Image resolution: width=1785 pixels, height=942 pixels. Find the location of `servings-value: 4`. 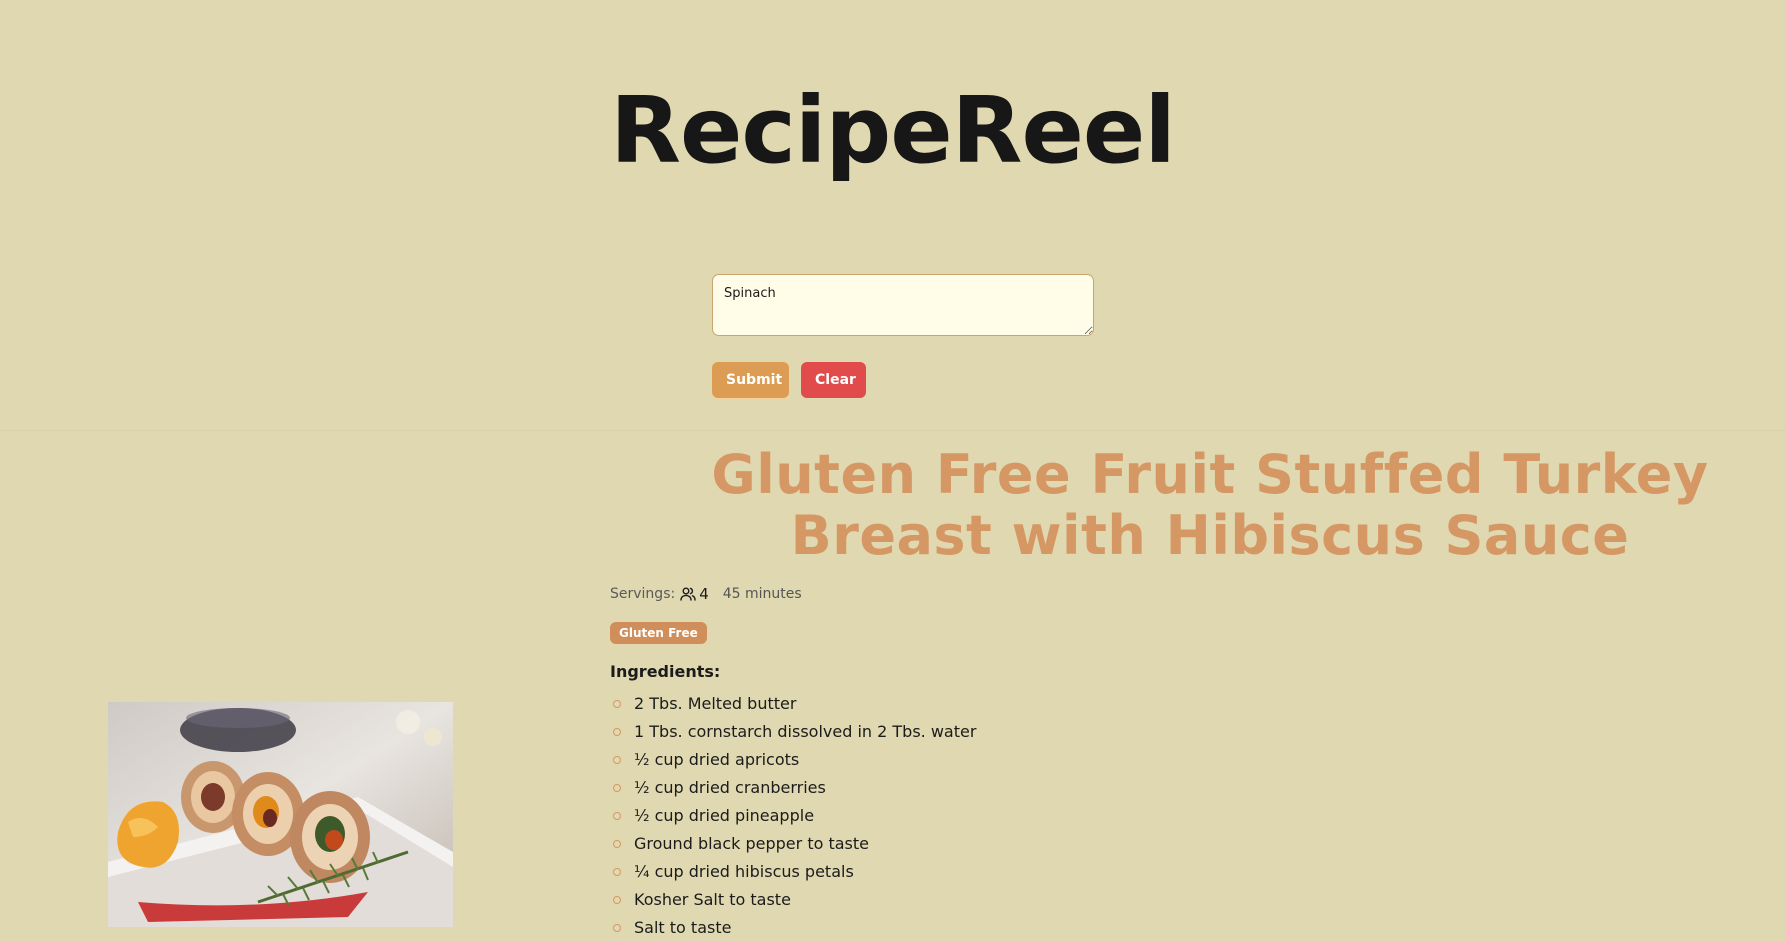

servings-value: 4 is located at coordinates (704, 594).